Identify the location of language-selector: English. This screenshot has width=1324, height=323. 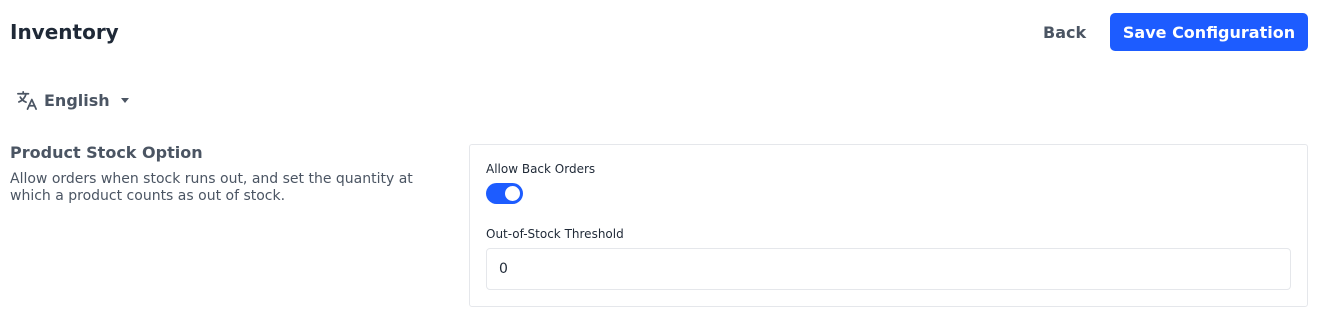
(73, 100).